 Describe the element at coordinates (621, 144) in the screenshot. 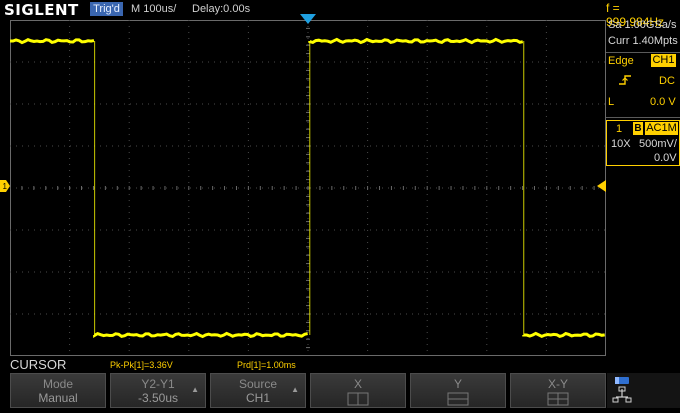

I see `probe-attenuation: 10X` at that location.